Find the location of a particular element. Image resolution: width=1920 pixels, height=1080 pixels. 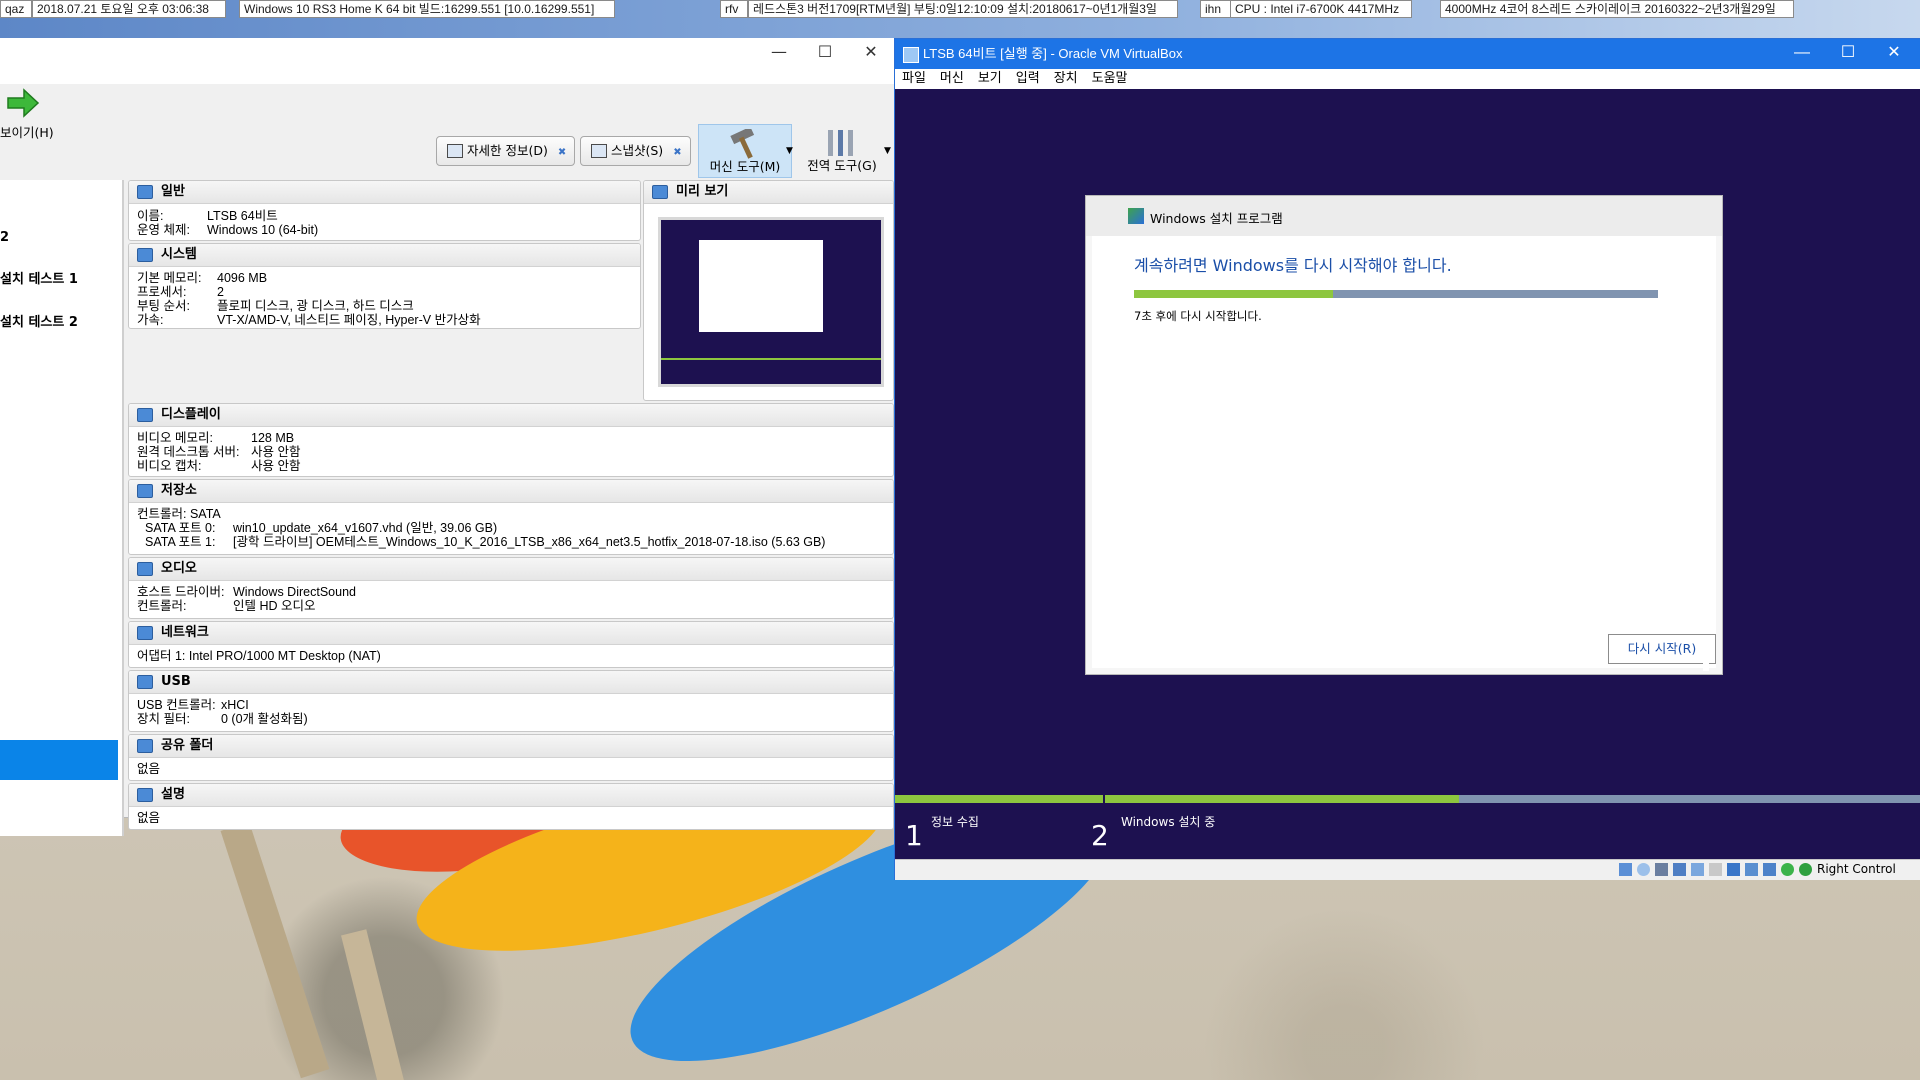

status-audio-icon is located at coordinates (1661, 869).